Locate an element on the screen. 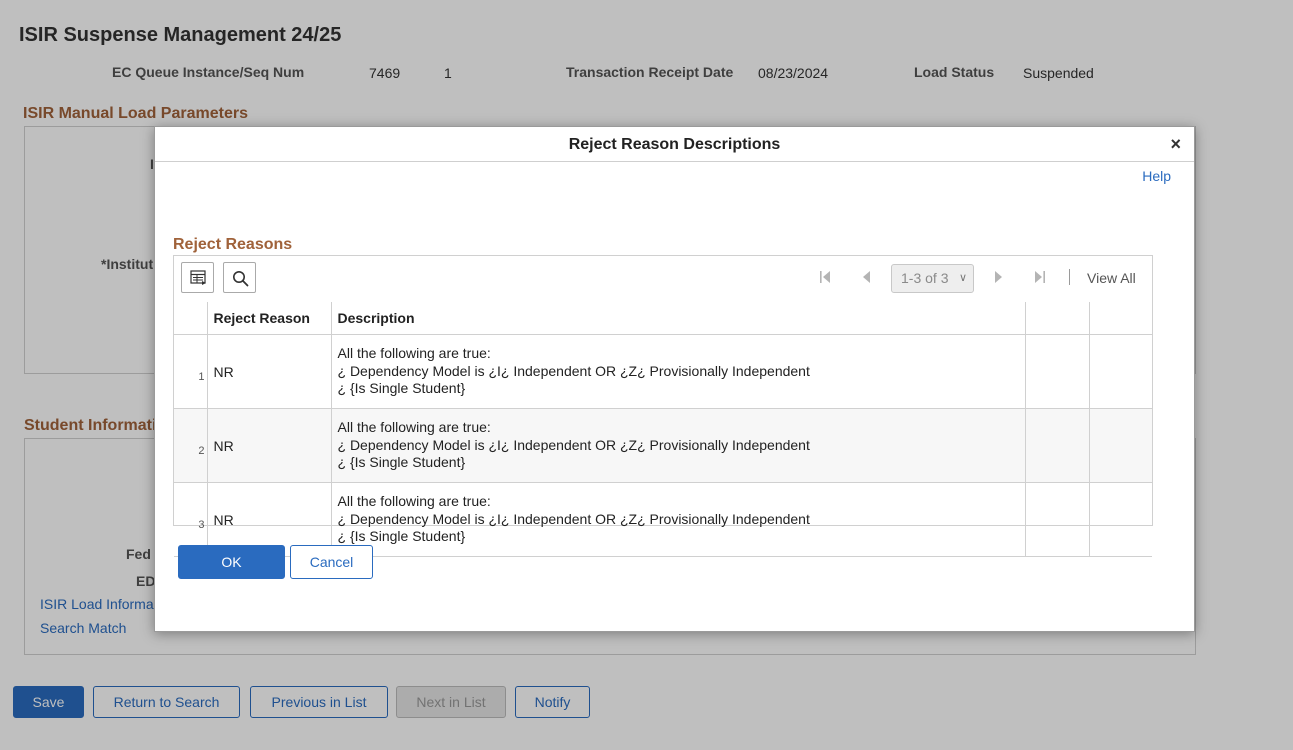 Image resolution: width=1293 pixels, height=750 pixels. column-header-reject-reason: Reject Reason is located at coordinates (269, 318).